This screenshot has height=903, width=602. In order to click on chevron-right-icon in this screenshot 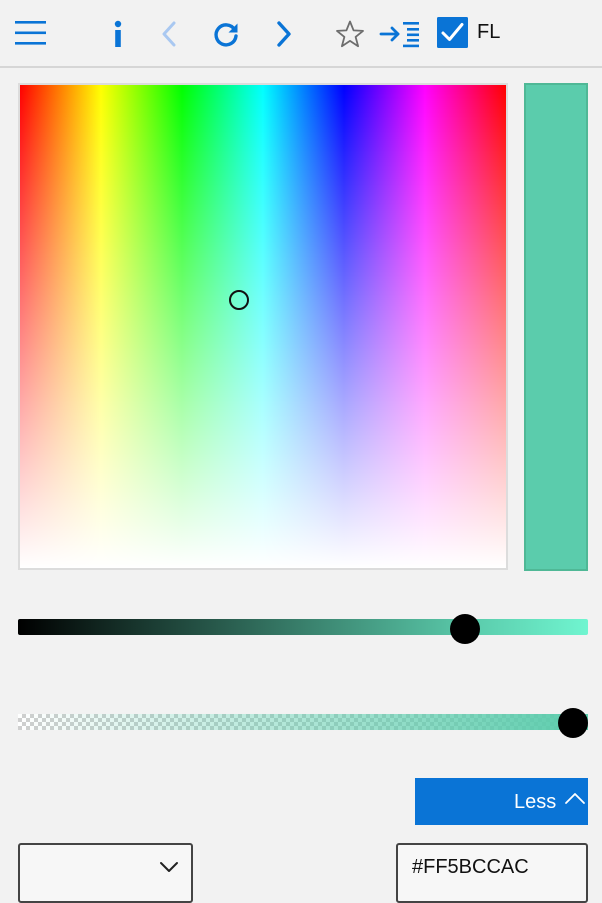, I will do `click(284, 34)`.